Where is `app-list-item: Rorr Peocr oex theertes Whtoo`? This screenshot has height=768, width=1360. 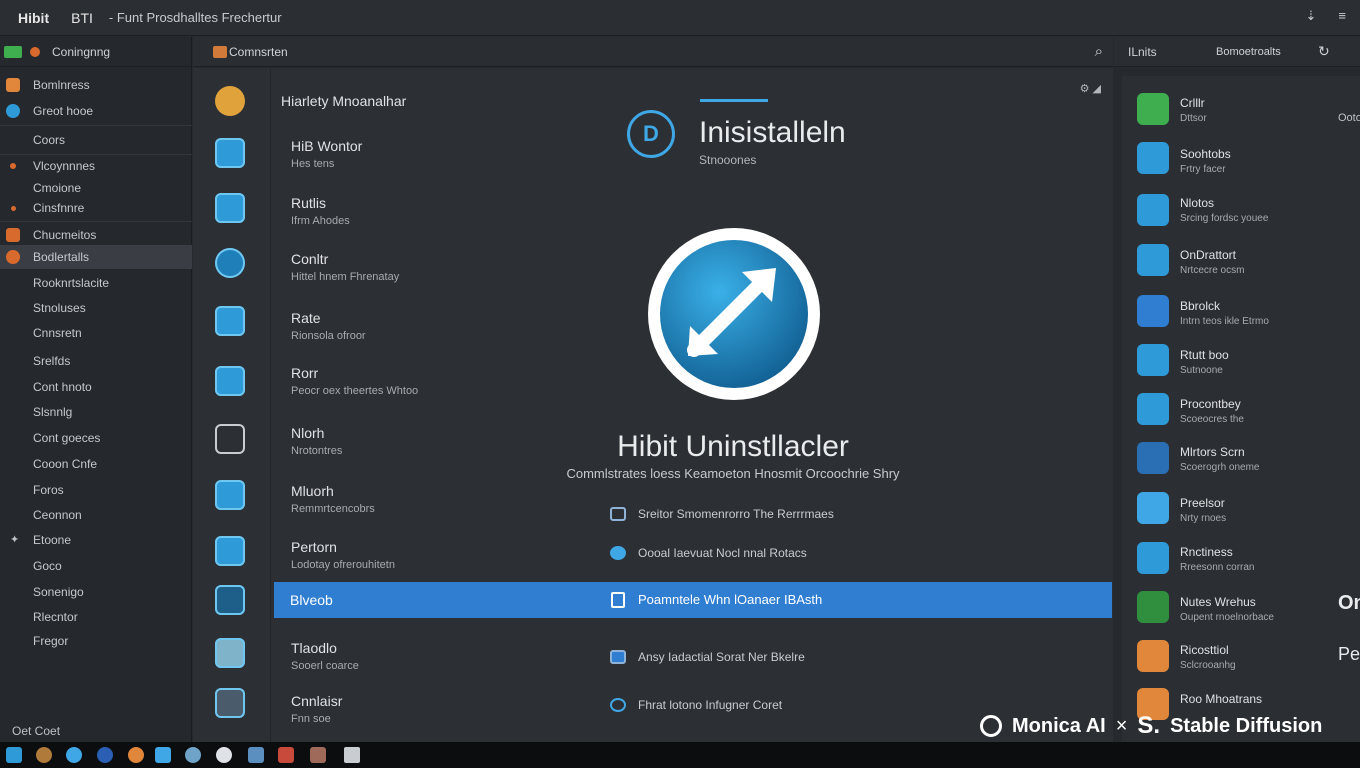
app-list-item: Rorr Peocr oex theertes Whtoo is located at coordinates (354, 381).